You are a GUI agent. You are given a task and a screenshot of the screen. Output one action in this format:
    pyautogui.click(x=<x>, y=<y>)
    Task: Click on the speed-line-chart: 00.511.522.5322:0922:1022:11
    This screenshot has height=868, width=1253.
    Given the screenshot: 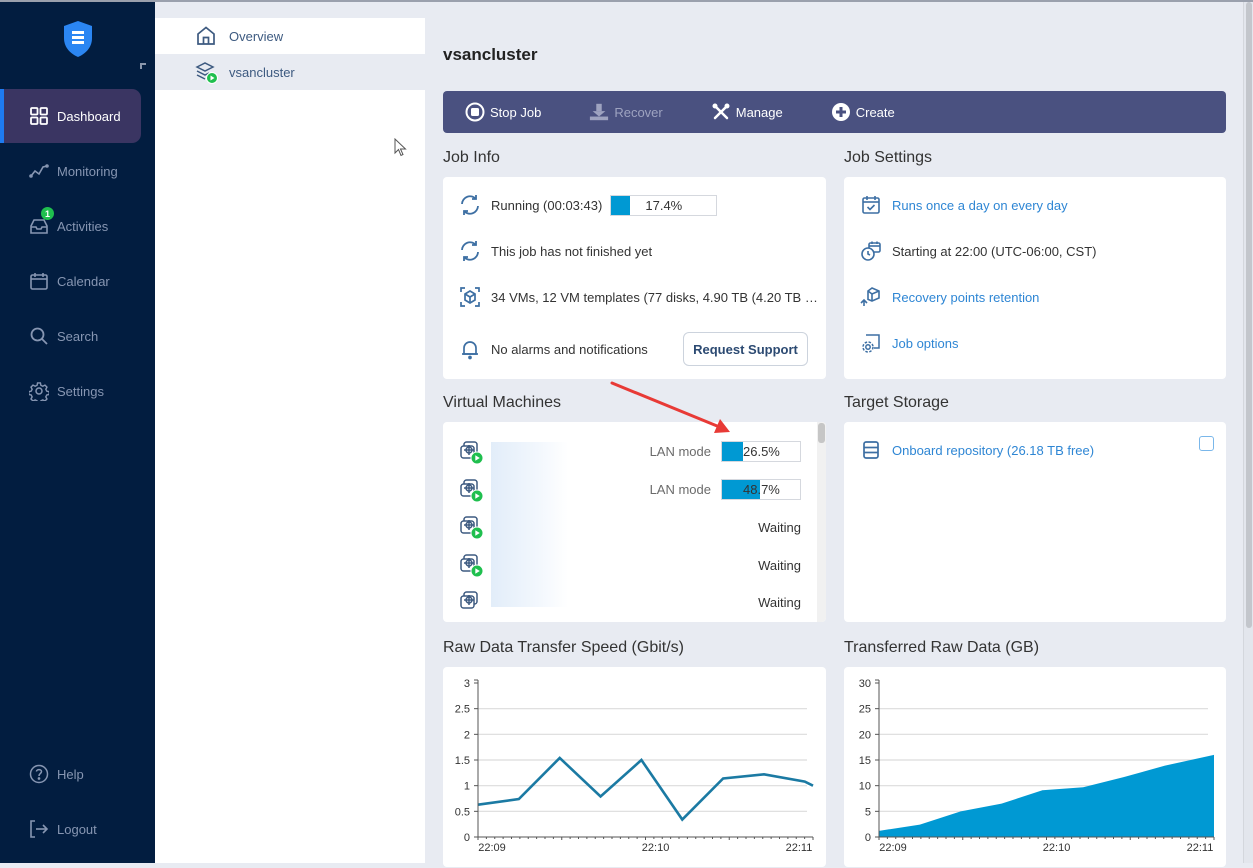 What is the action you would take?
    pyautogui.click(x=634, y=765)
    